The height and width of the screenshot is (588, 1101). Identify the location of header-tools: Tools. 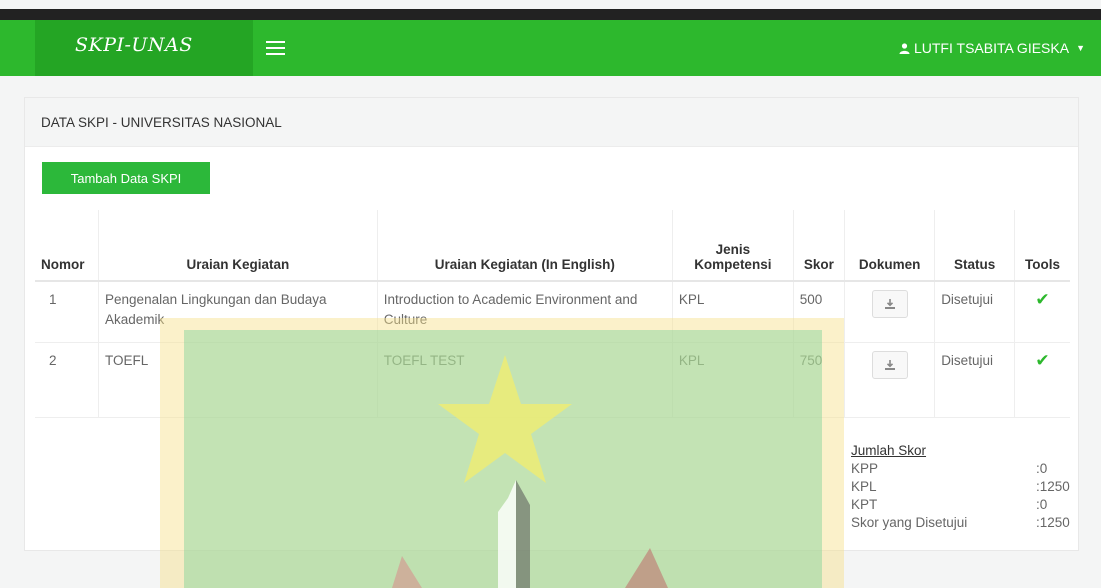
(1042, 246).